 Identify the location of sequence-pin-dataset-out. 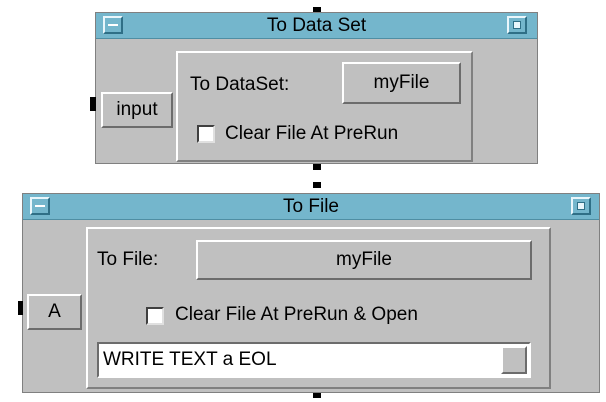
(317, 166).